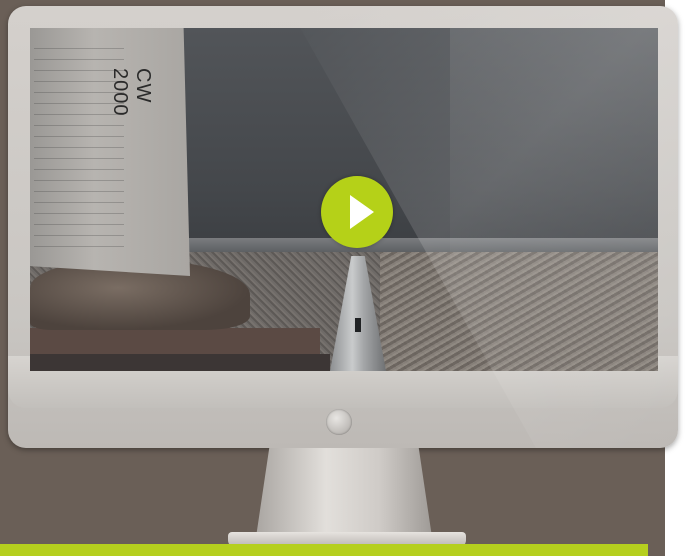  What do you see at coordinates (358, 325) in the screenshot?
I see `video-profile-clip` at bounding box center [358, 325].